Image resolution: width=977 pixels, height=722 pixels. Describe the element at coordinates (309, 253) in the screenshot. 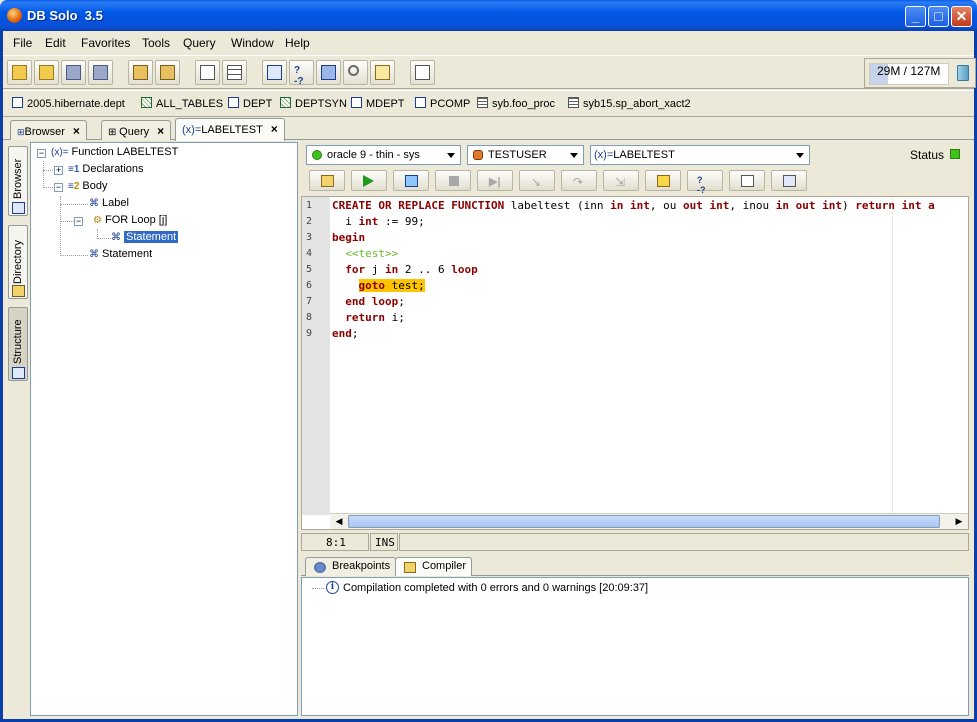

I see `line-number: 4` at that location.